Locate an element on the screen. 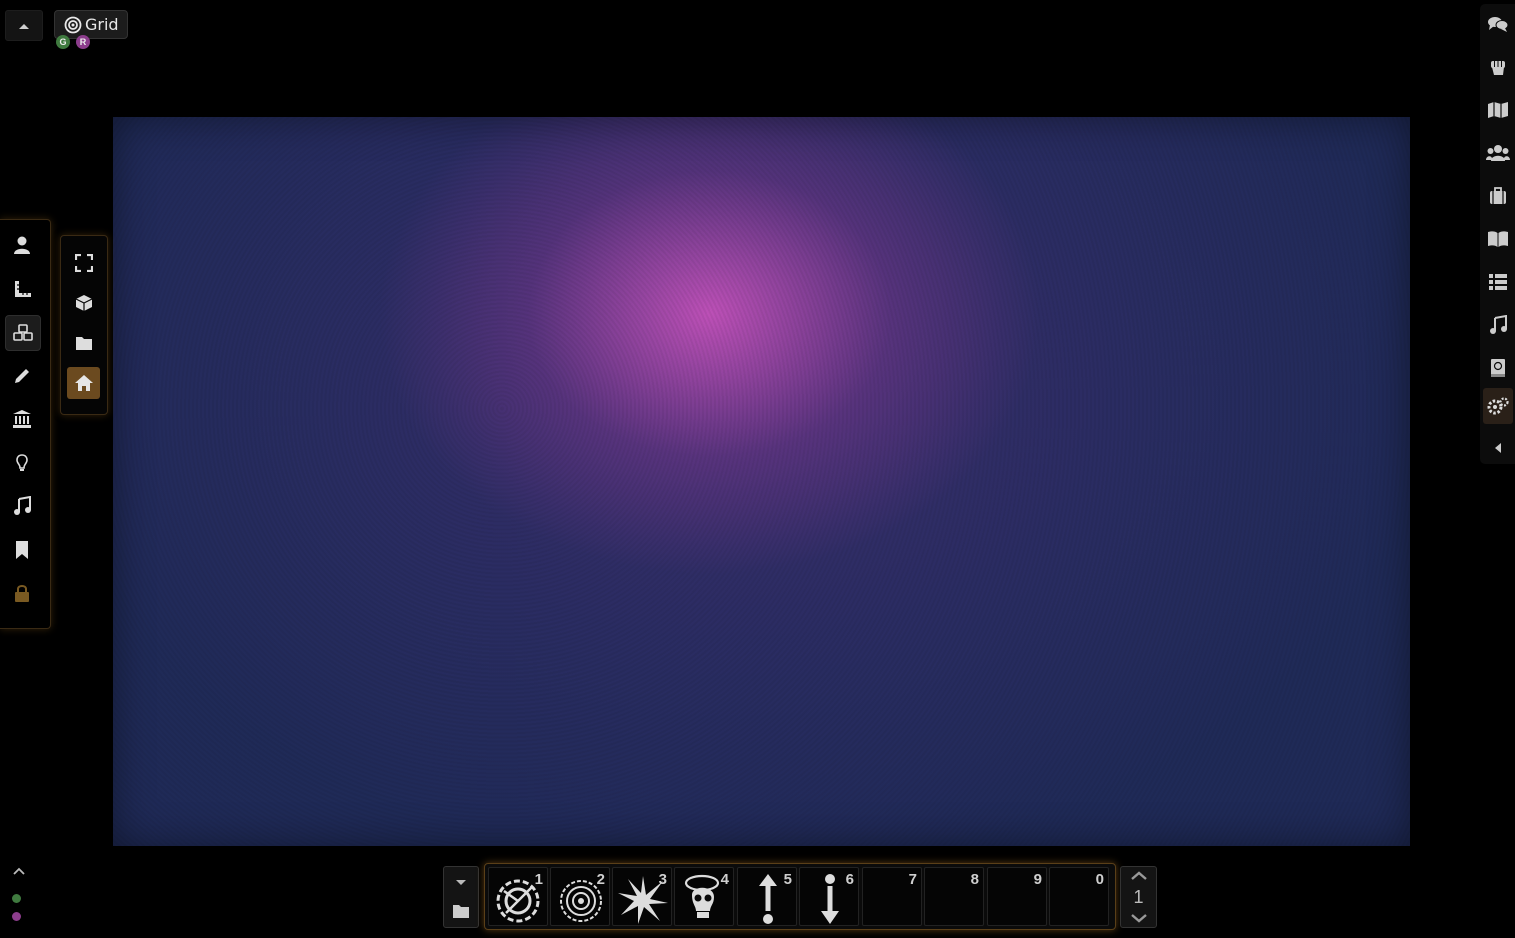 The image size is (1515, 938). cube-button is located at coordinates (83, 303).